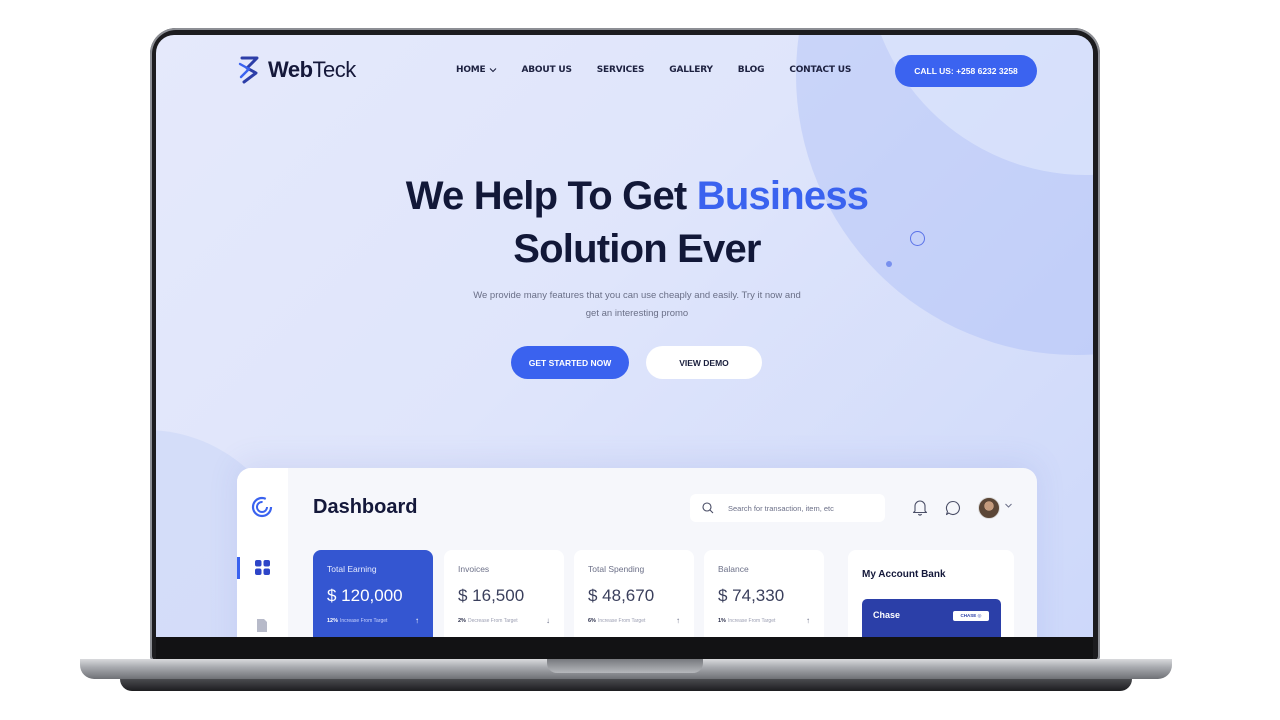  I want to click on bell-icon, so click(920, 507).